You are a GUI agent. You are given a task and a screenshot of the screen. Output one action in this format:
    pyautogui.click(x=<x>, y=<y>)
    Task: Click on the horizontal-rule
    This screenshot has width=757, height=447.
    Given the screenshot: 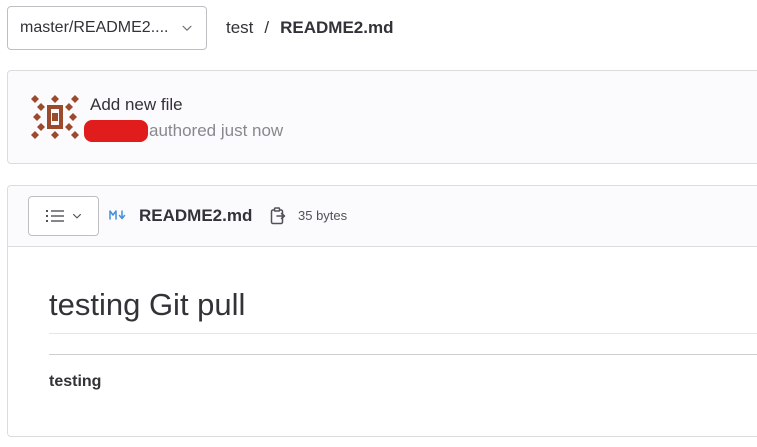 What is the action you would take?
    pyautogui.click(x=403, y=354)
    